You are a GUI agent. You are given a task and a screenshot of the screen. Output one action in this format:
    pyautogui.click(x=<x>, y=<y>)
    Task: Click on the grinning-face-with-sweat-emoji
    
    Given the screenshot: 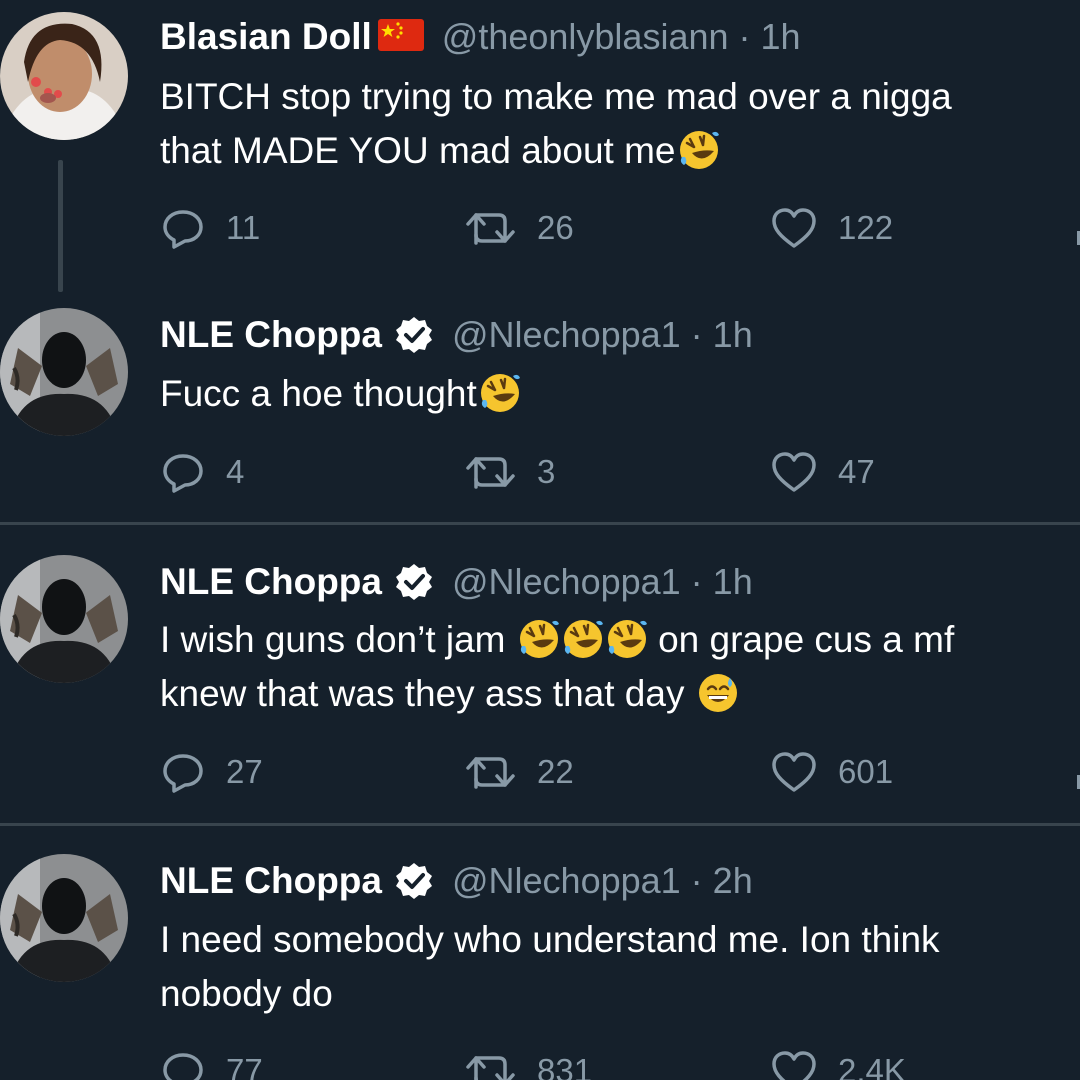 What is the action you would take?
    pyautogui.click(x=717, y=693)
    